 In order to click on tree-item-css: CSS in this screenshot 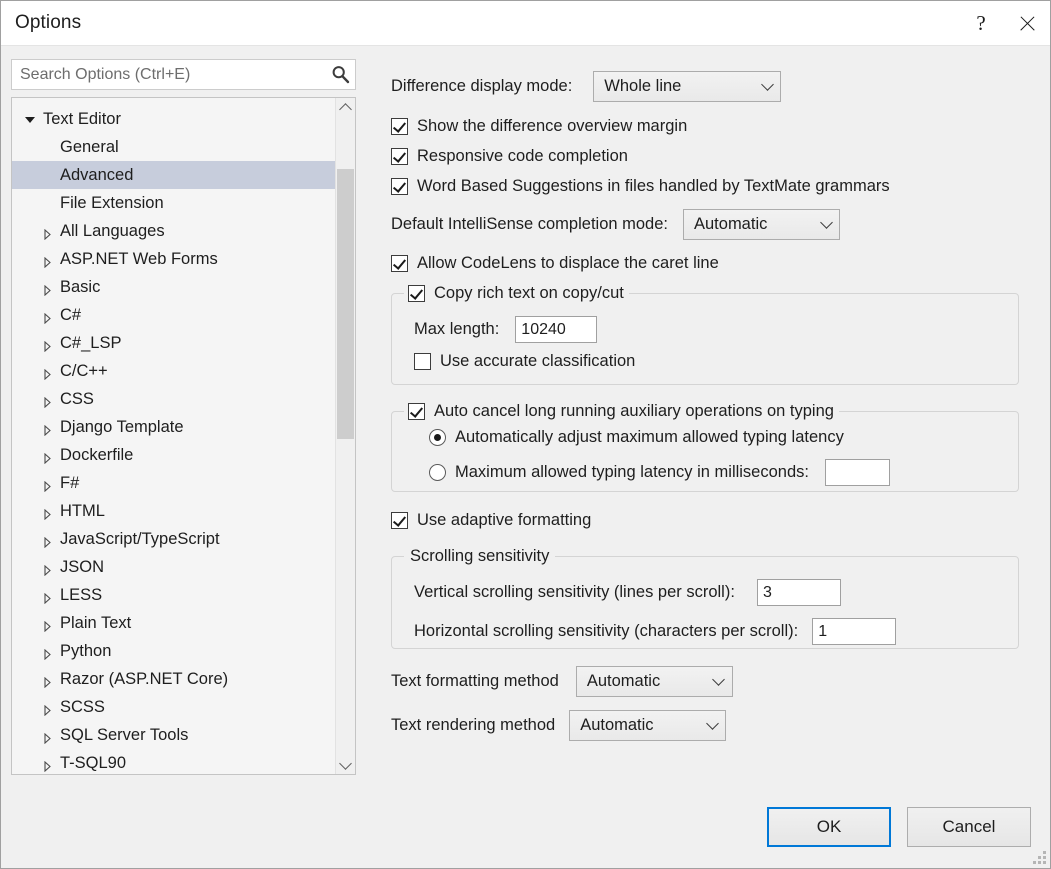, I will do `click(173, 399)`.